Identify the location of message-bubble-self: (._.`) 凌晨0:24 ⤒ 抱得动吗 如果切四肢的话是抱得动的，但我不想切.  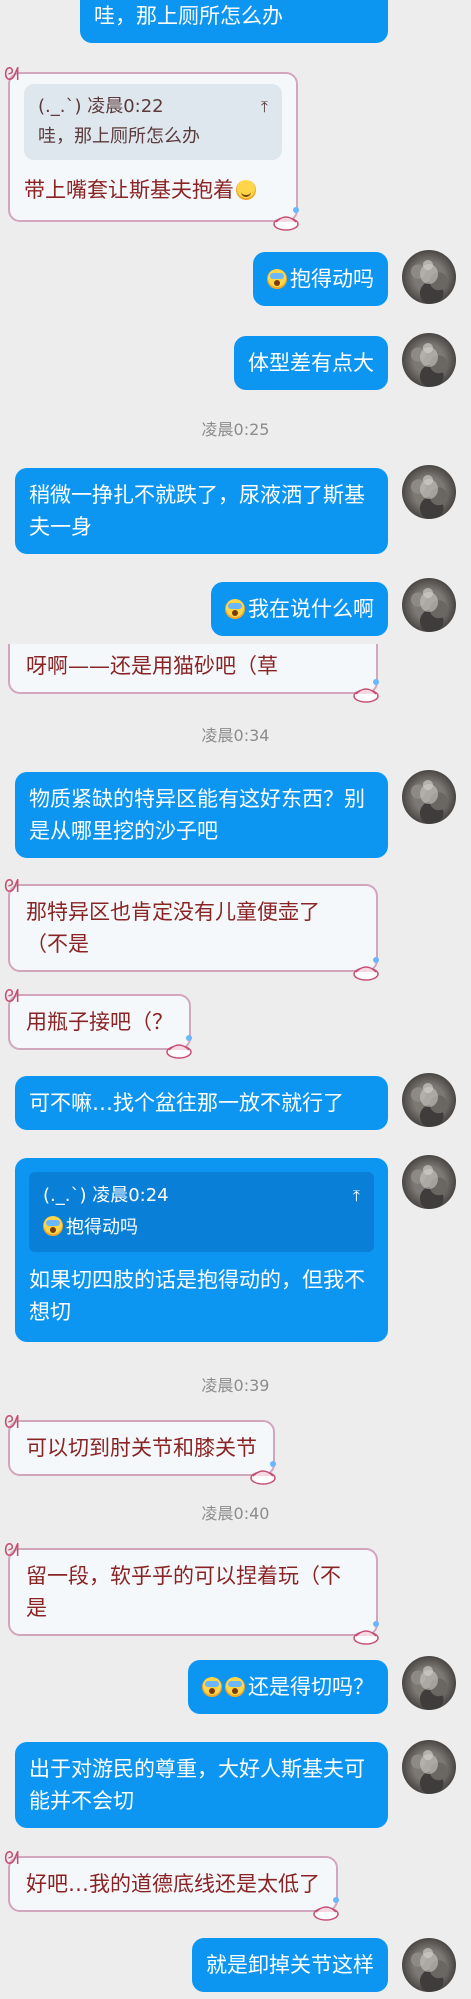
(201, 1250).